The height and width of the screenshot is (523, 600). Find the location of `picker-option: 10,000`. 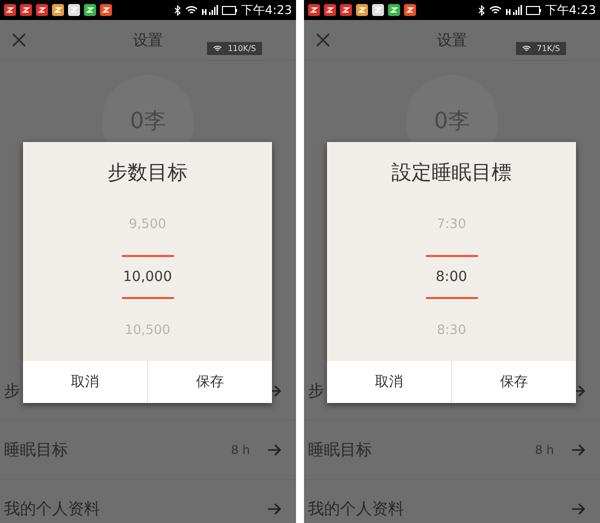

picker-option: 10,000 is located at coordinates (148, 277).